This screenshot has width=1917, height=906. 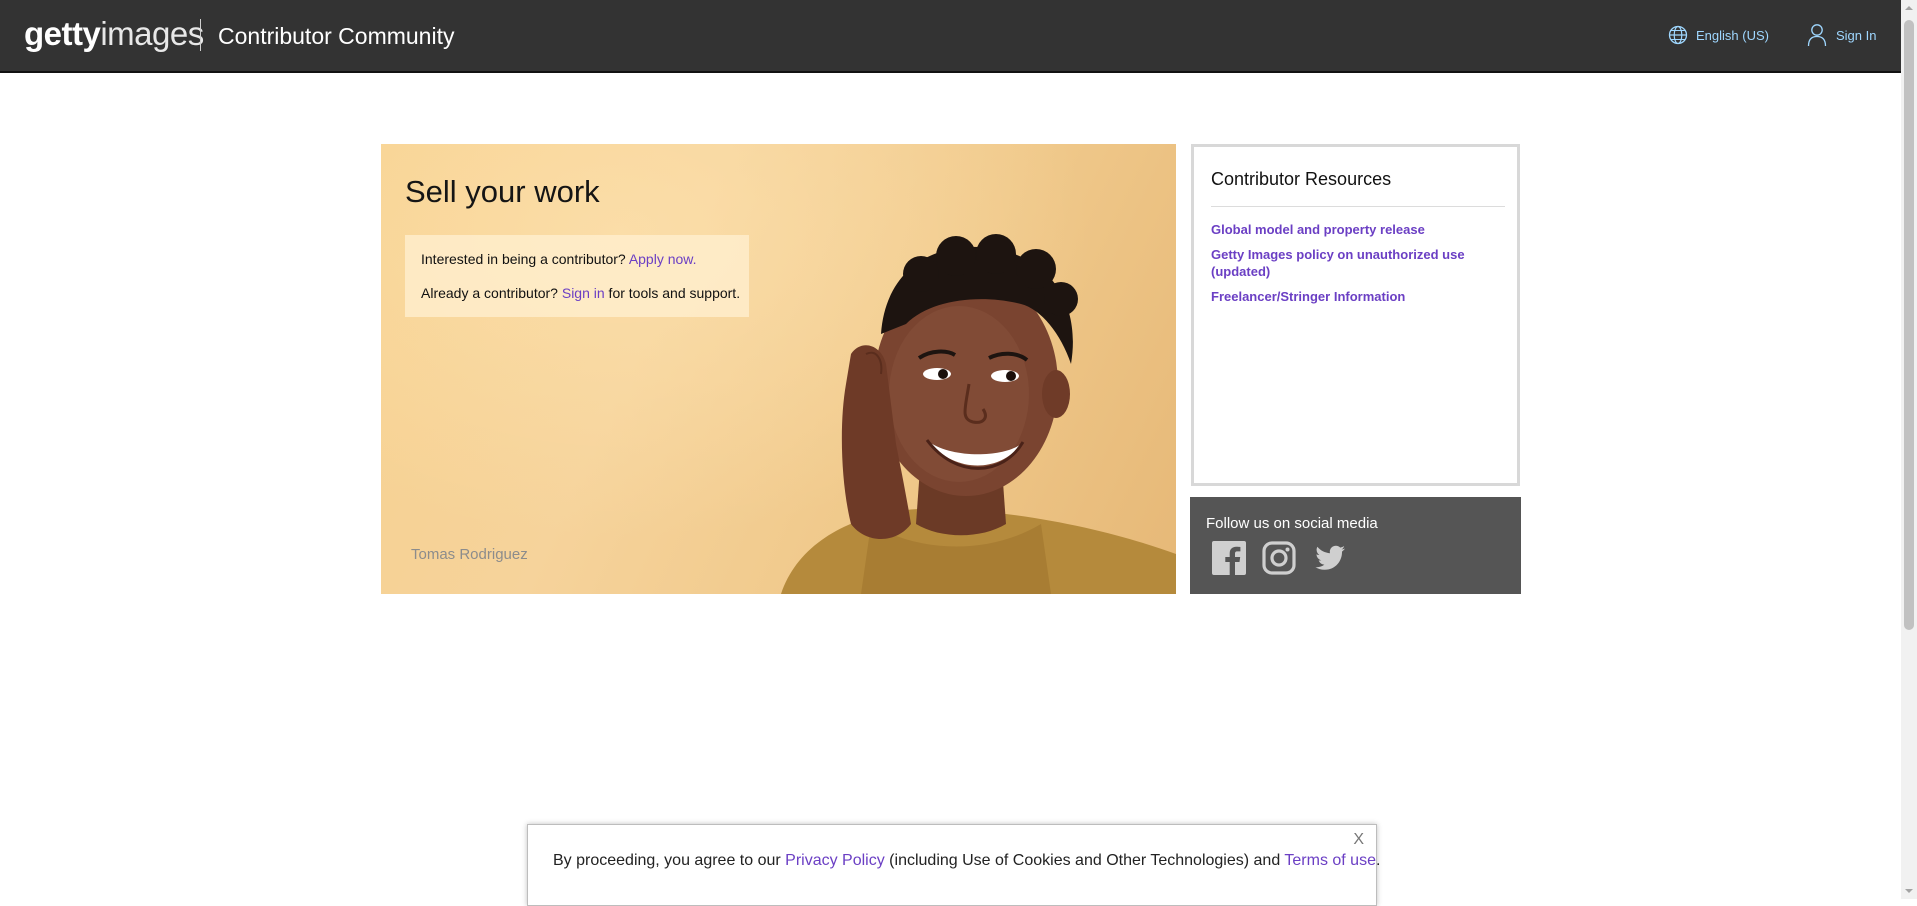 What do you see at coordinates (1330, 558) in the screenshot?
I see `twitter-icon` at bounding box center [1330, 558].